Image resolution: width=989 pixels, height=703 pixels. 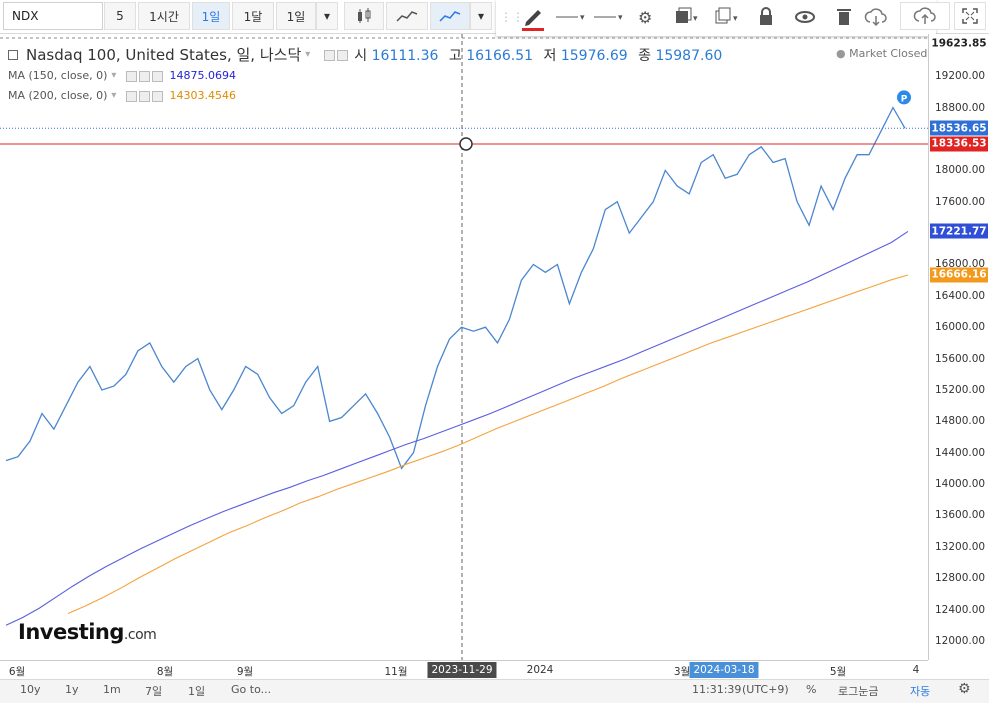 I want to click on line-chart-icon, so click(x=450, y=16).